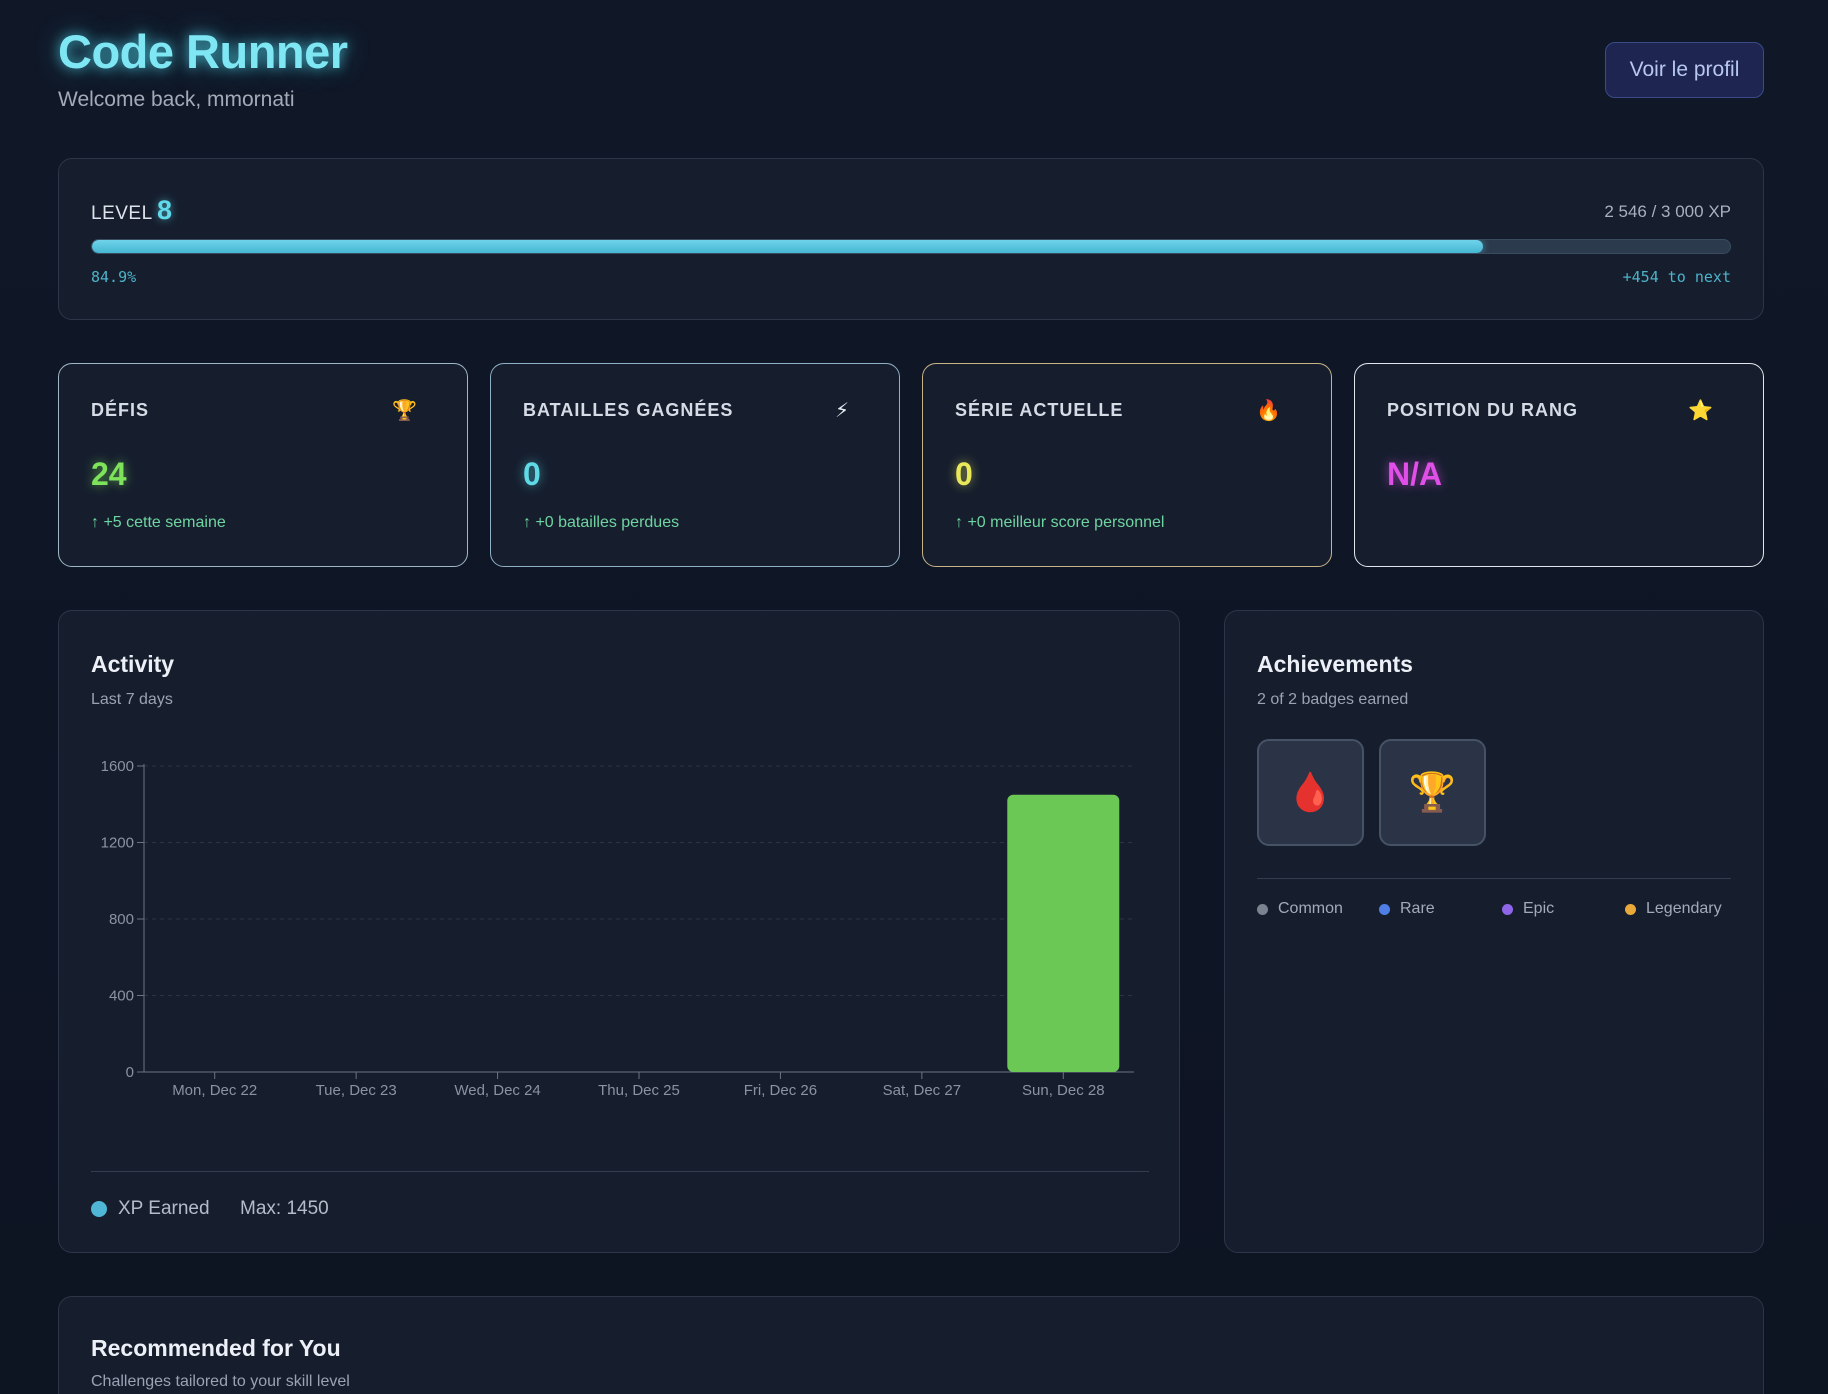 This screenshot has width=1828, height=1394. What do you see at coordinates (1333, 699) in the screenshot?
I see `achievements-subtitle: 2 of 2 badges earned` at bounding box center [1333, 699].